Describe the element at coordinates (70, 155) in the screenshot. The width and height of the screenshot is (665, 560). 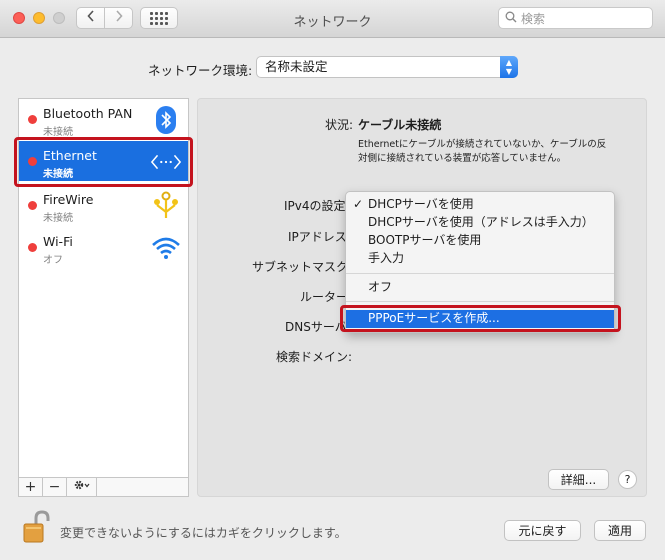
I see `service-name: Ethernet` at that location.